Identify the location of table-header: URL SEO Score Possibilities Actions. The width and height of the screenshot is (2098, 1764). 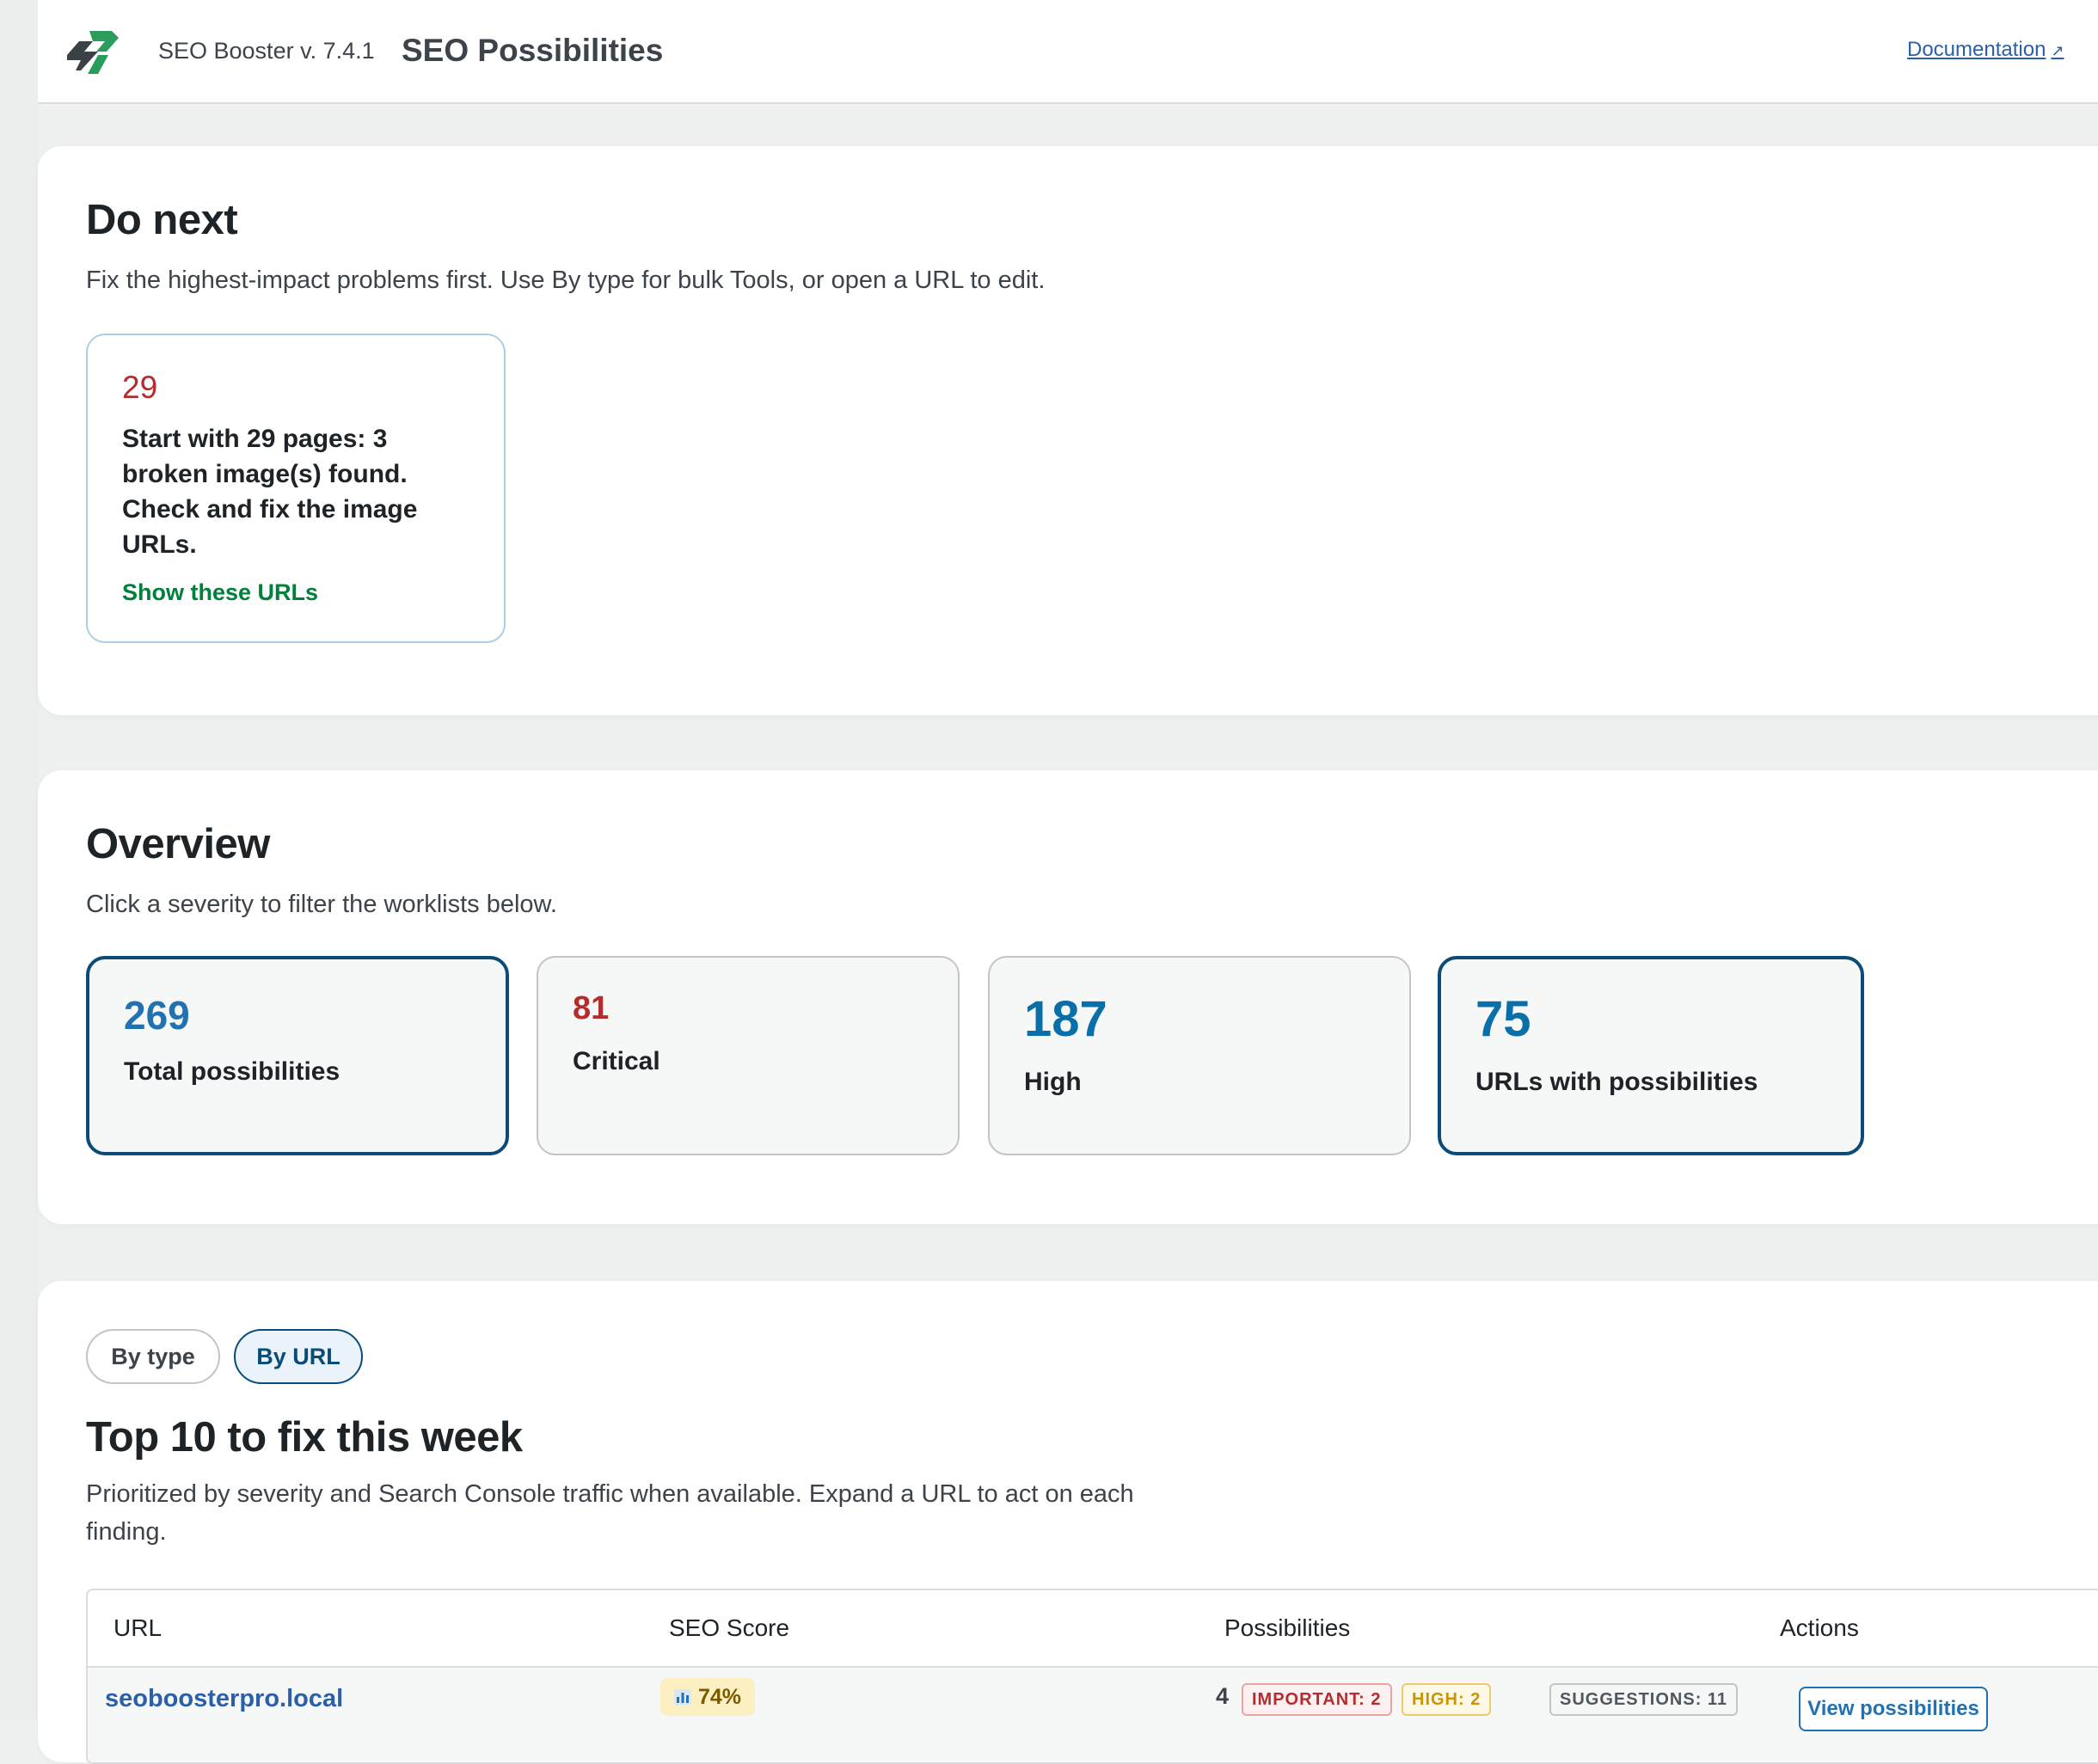
(1093, 1629).